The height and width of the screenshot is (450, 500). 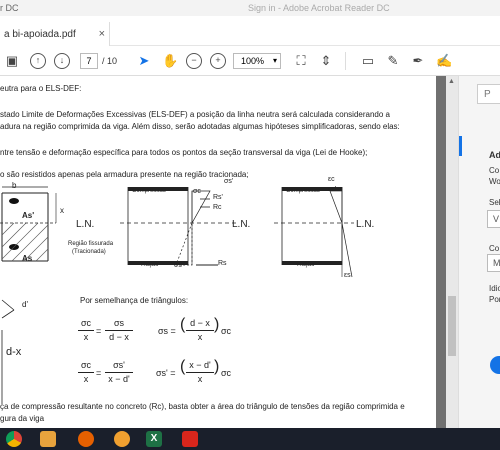 I want to click on paren-open: (, so click(x=183, y=366).